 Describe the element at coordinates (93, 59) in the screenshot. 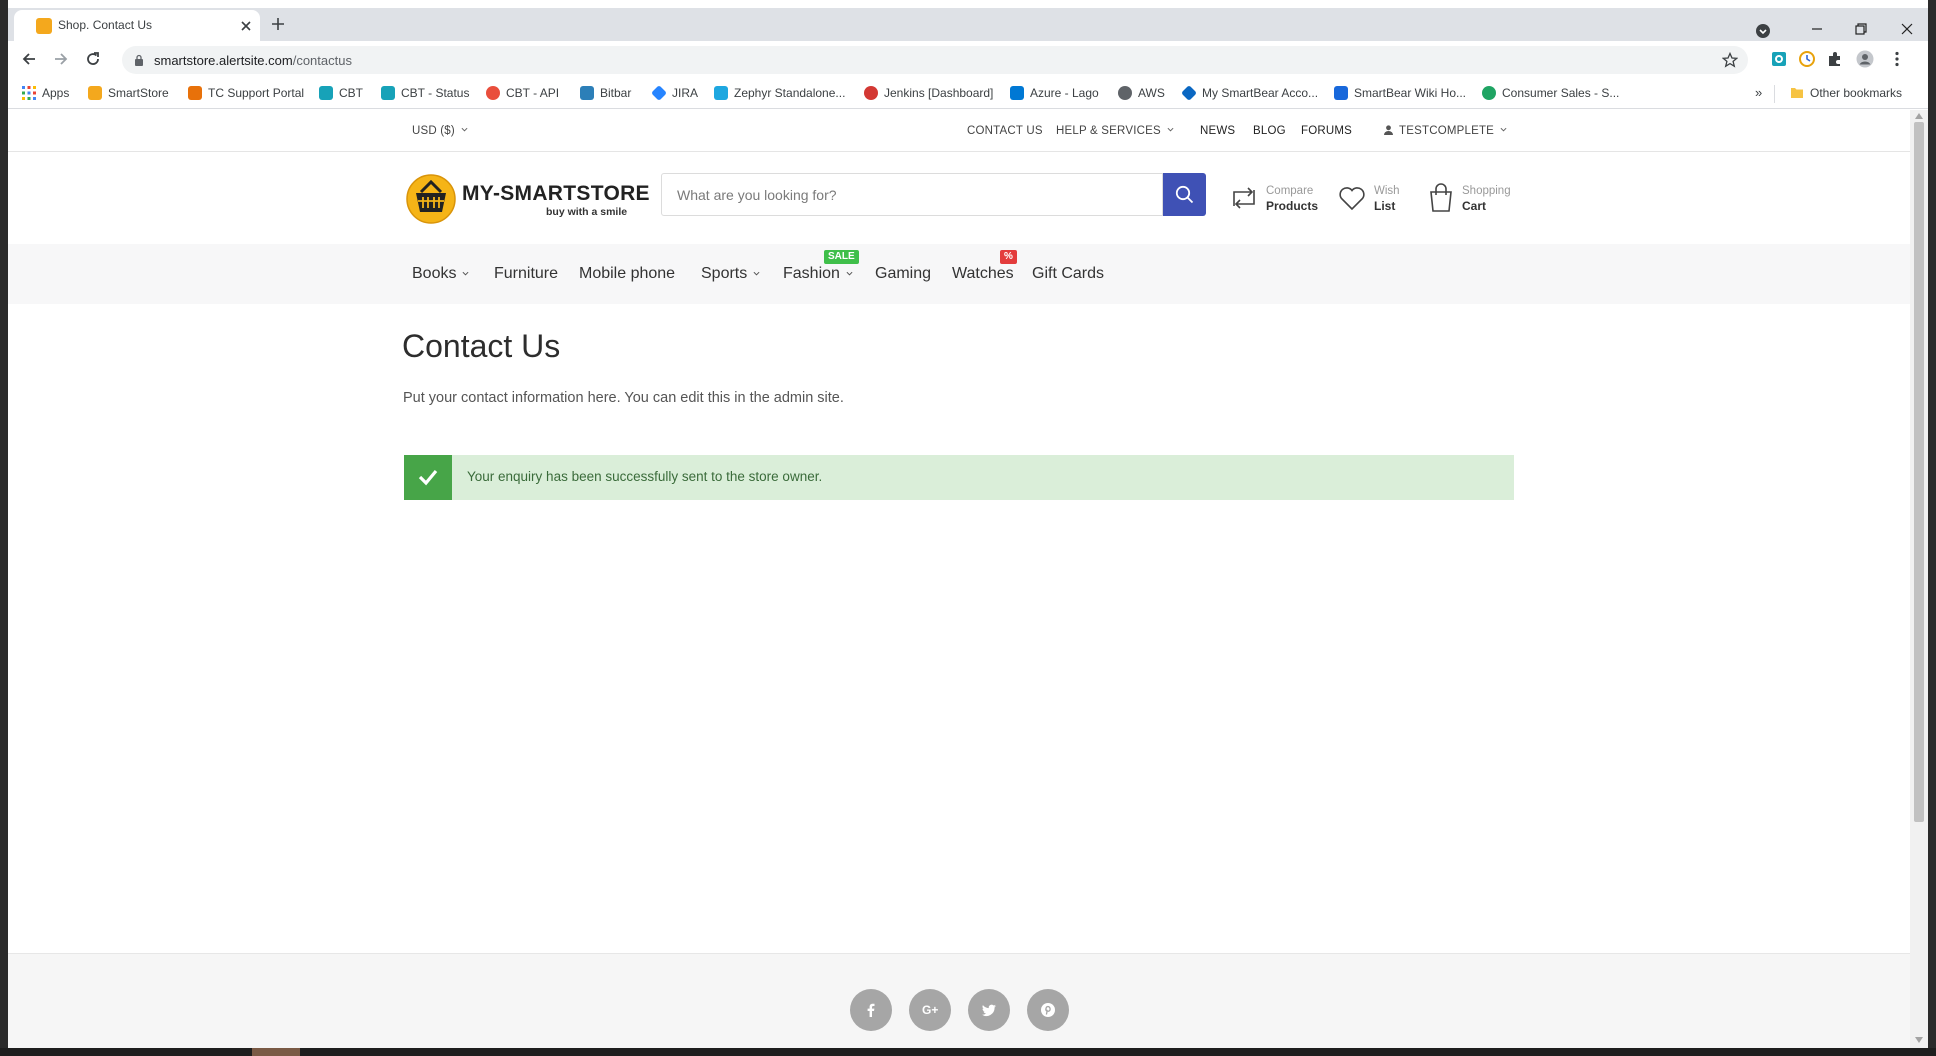

I see `reload-icon` at that location.